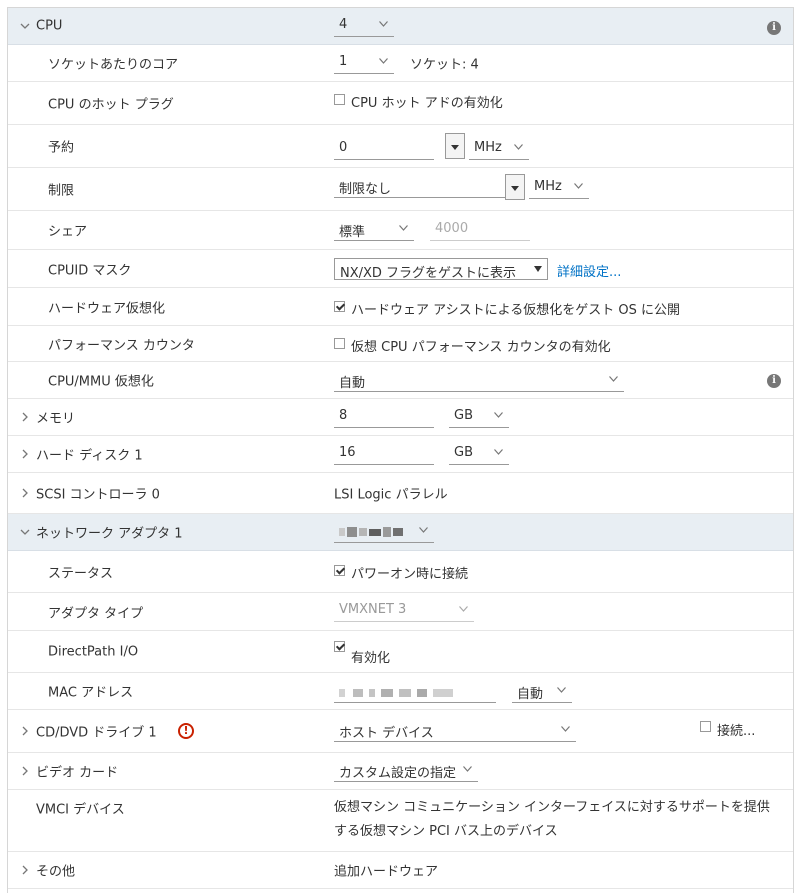 The height and width of the screenshot is (893, 799). I want to click on other-row: その他 追加ハードウェア, so click(400, 870).